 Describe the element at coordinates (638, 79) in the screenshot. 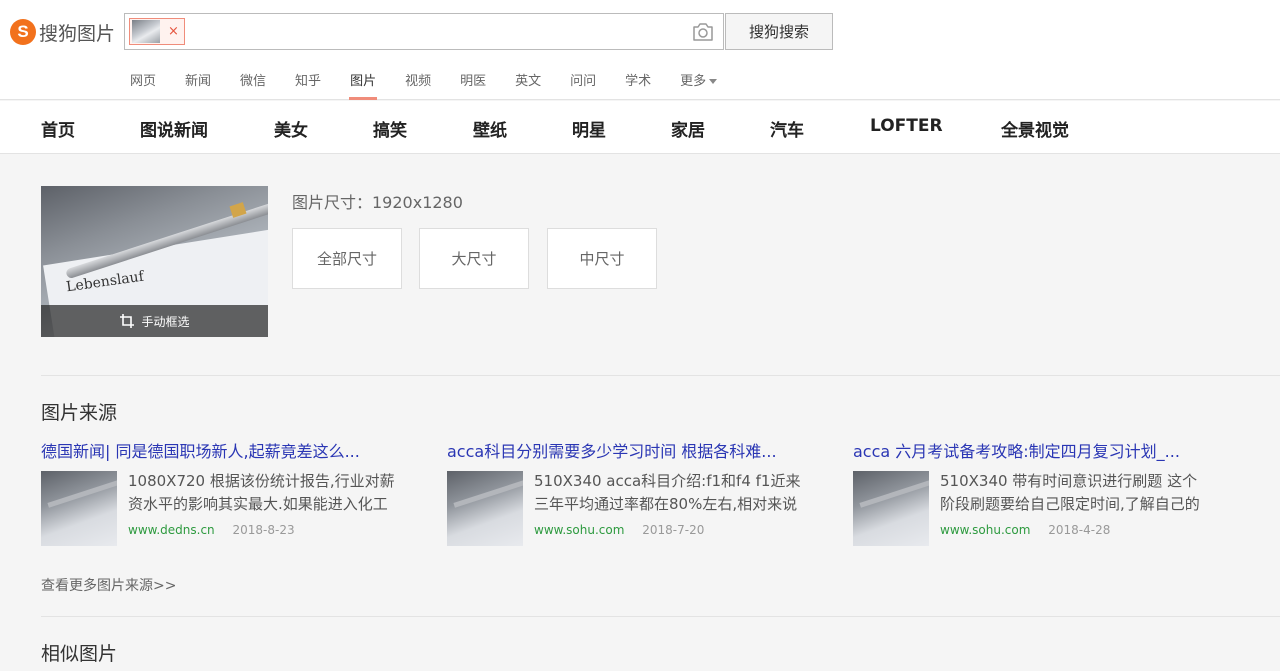

I see `nav-academic: 学术` at that location.